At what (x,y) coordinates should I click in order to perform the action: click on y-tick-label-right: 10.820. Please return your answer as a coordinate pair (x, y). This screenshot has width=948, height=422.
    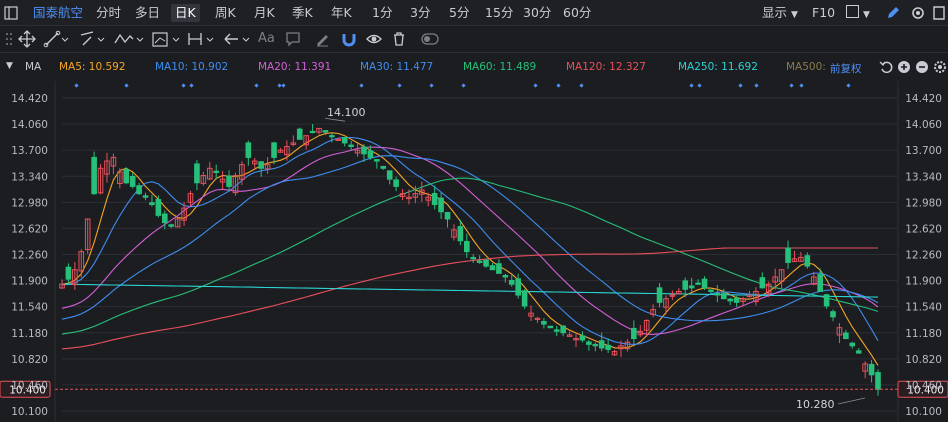
    Looking at the image, I should click on (923, 360).